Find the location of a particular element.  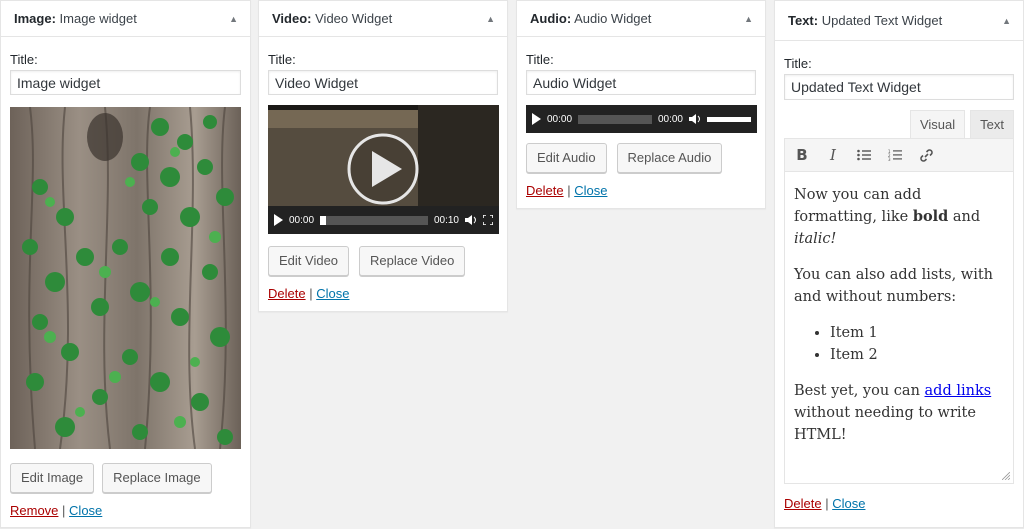

audio-player: 00:00 00:00 is located at coordinates (641, 119).